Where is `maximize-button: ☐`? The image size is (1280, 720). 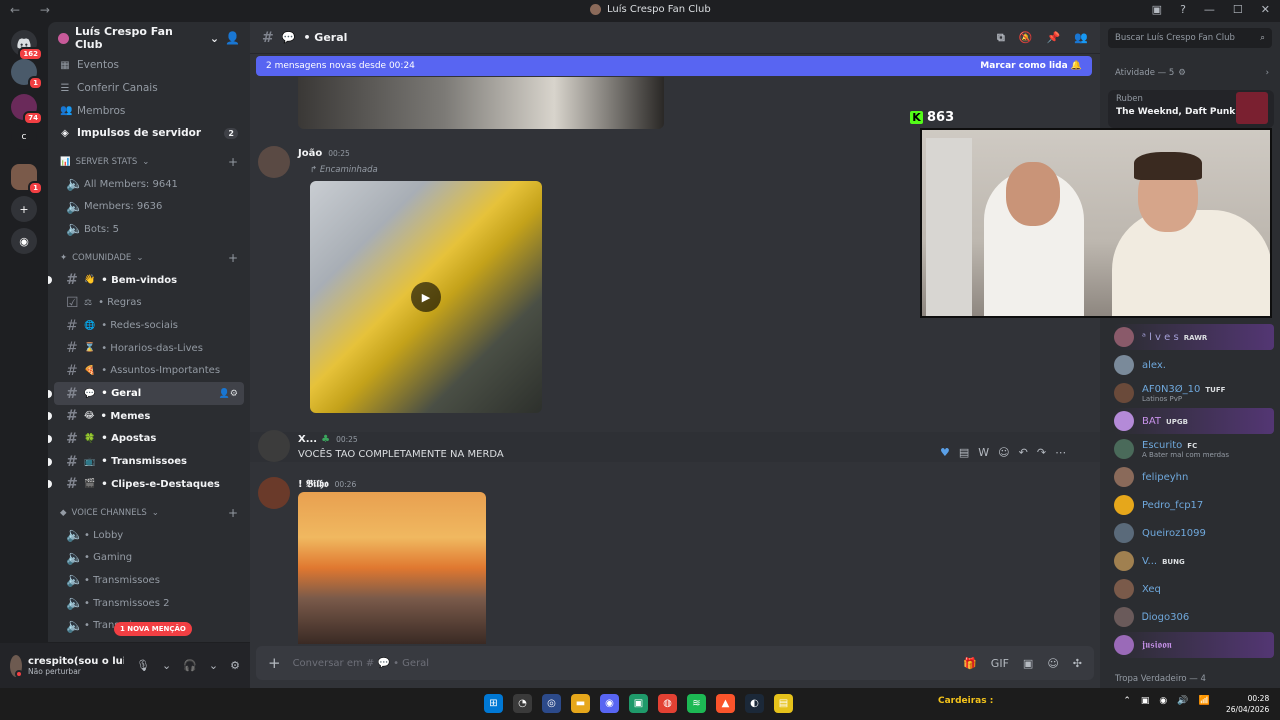 maximize-button: ☐ is located at coordinates (1238, 9).